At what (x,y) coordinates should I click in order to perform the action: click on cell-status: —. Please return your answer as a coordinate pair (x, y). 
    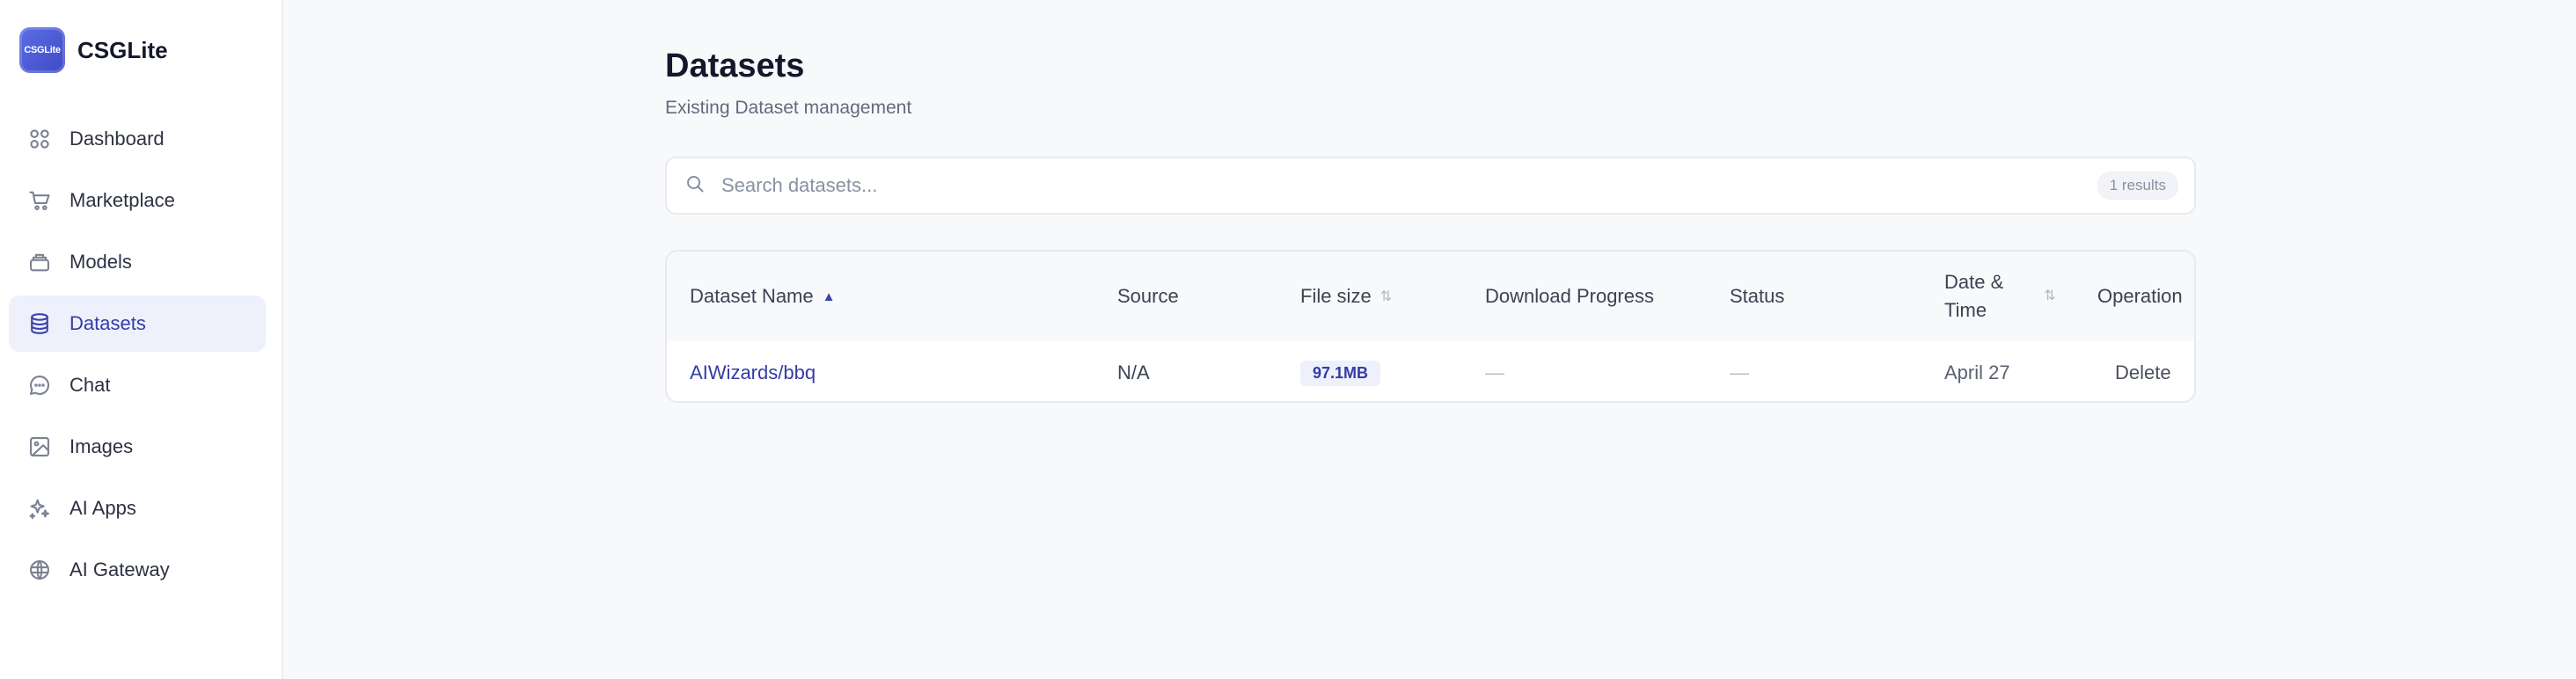
    Looking at the image, I should click on (1739, 372).